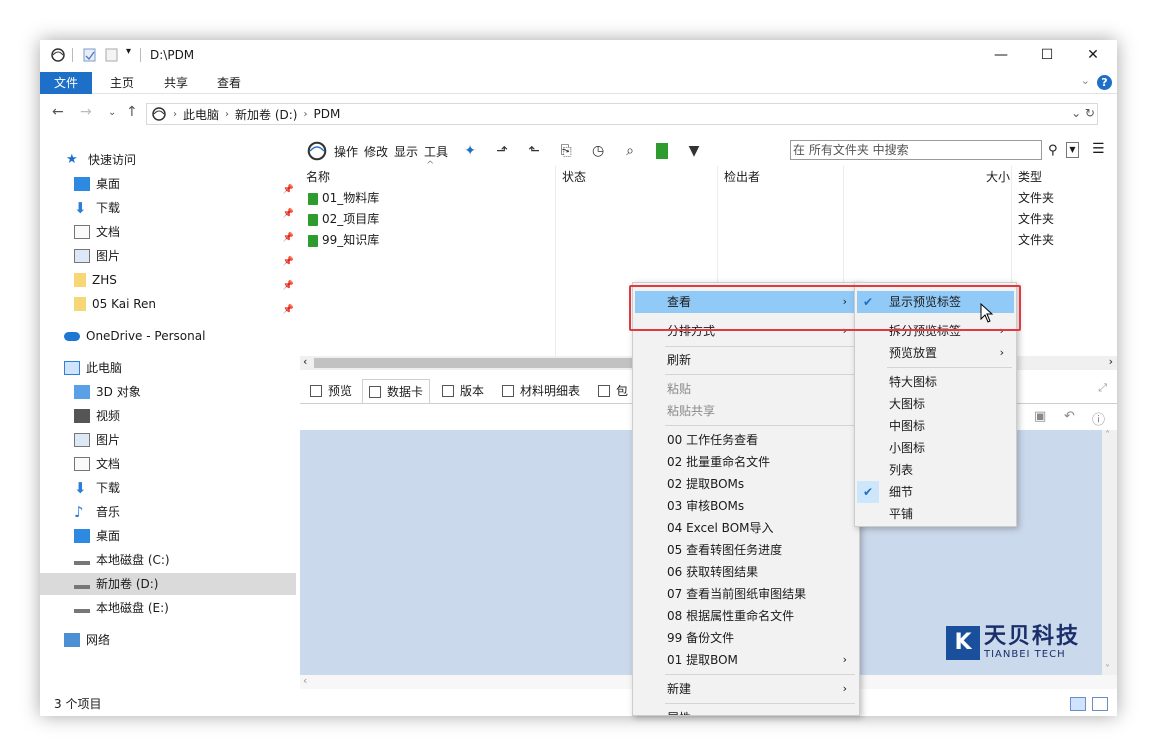 This screenshot has width=1157, height=756. Describe the element at coordinates (346, 151) in the screenshot. I see `menu-actions: 操作` at that location.